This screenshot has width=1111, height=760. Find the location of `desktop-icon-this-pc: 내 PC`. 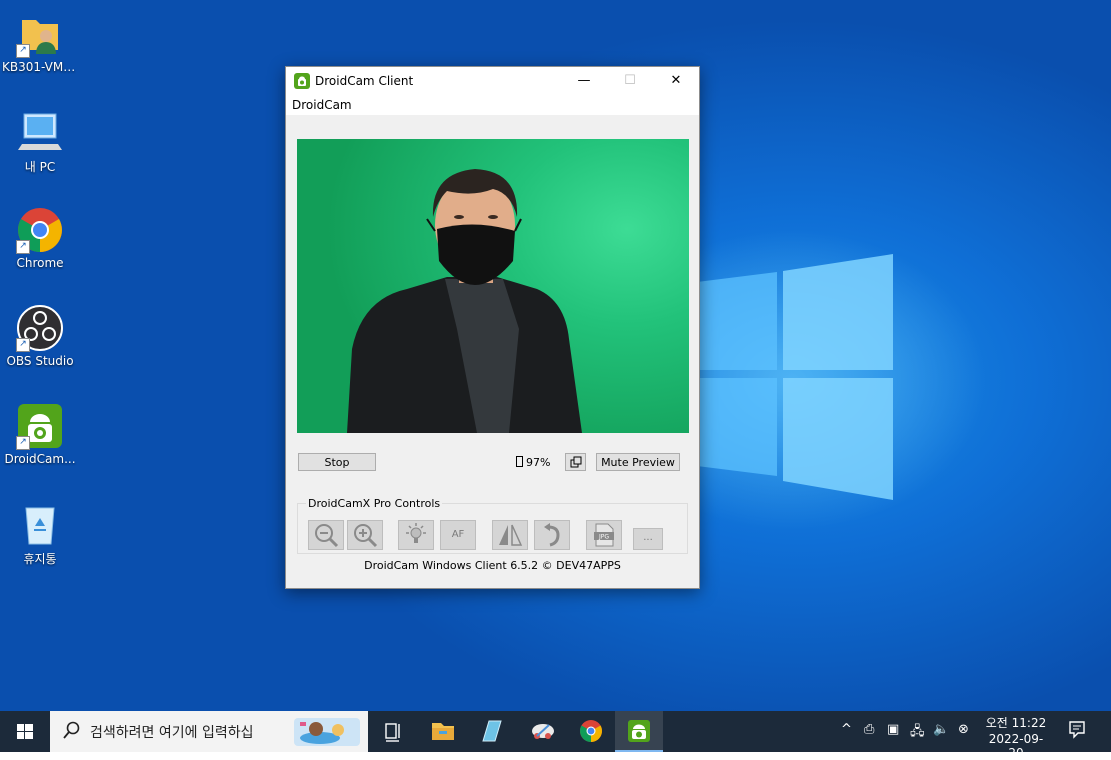

desktop-icon-this-pc: 내 PC is located at coordinates (40, 141).